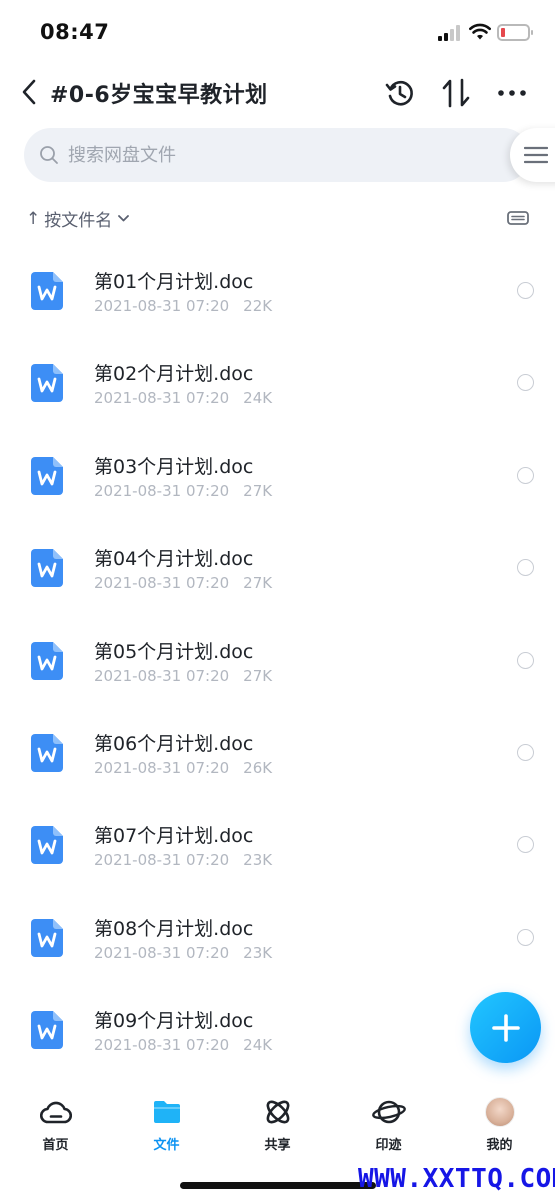 Image resolution: width=555 pixels, height=1200 pixels. I want to click on back-arrow-icon, so click(29, 92).